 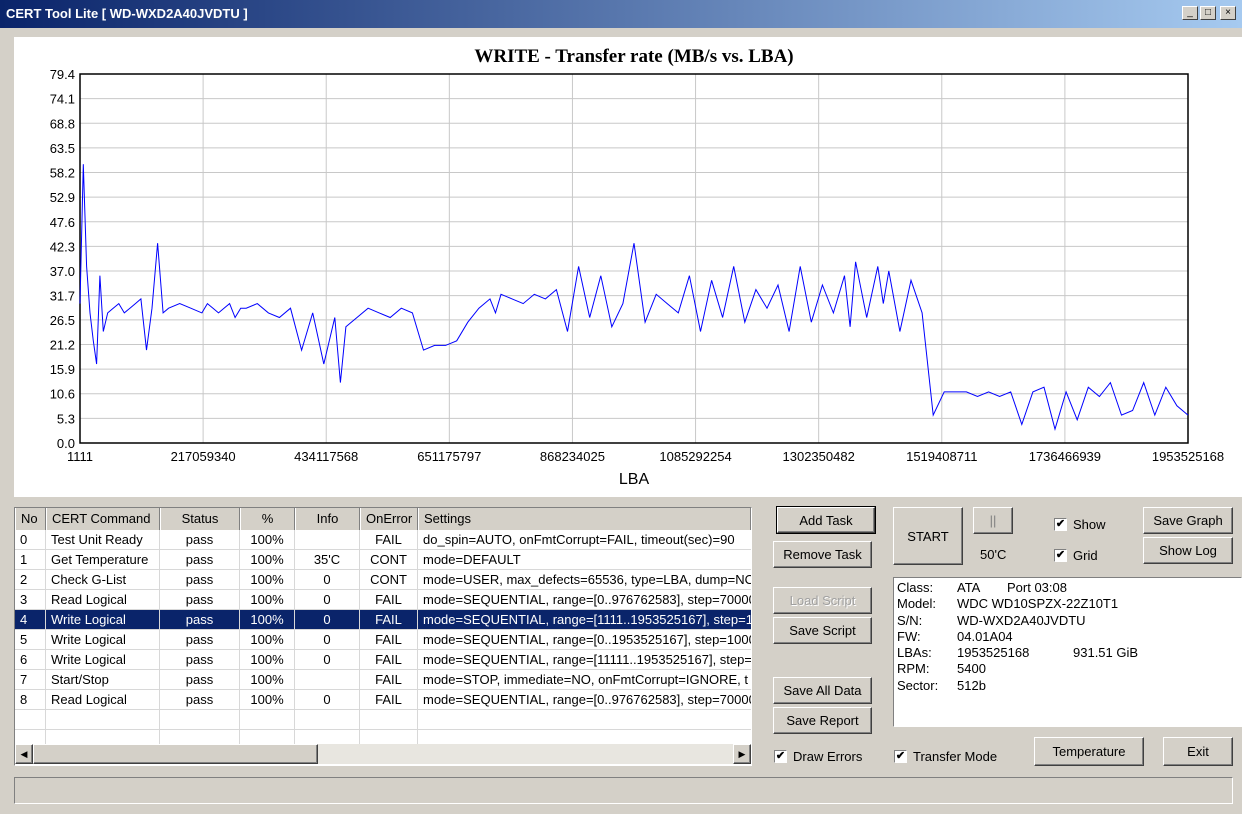 What do you see at coordinates (572, 456) in the screenshot?
I see `x-tick-label: 868234025` at bounding box center [572, 456].